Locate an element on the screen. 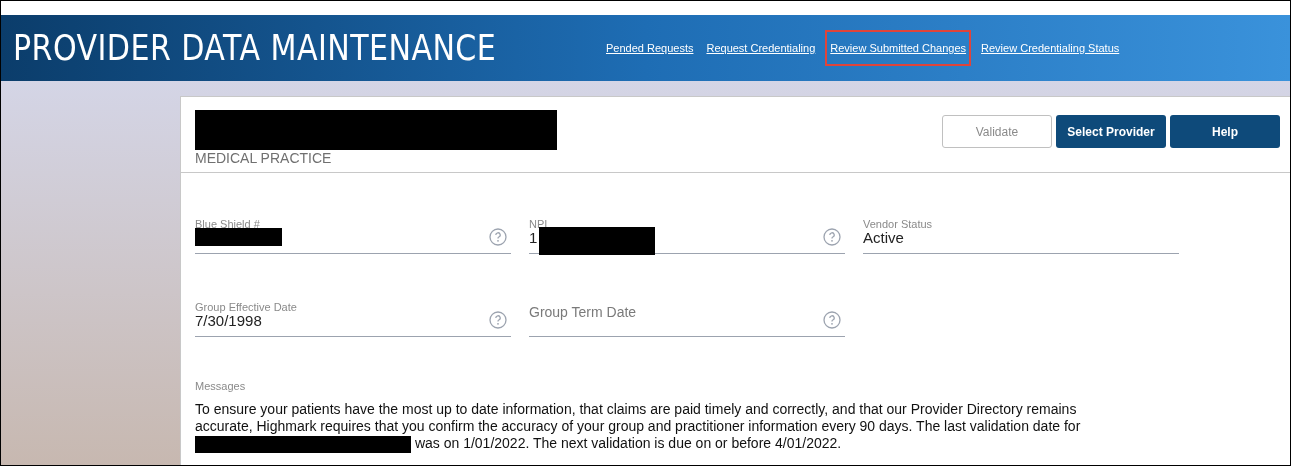 The image size is (1291, 466). nav-link: Review Credentialing Status is located at coordinates (1050, 48).